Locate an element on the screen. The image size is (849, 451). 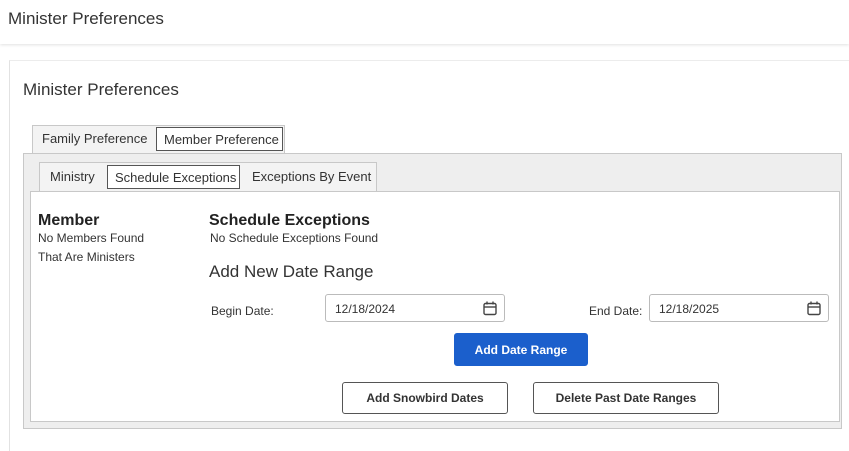
top-bar: Minister Preferences is located at coordinates (424, 22).